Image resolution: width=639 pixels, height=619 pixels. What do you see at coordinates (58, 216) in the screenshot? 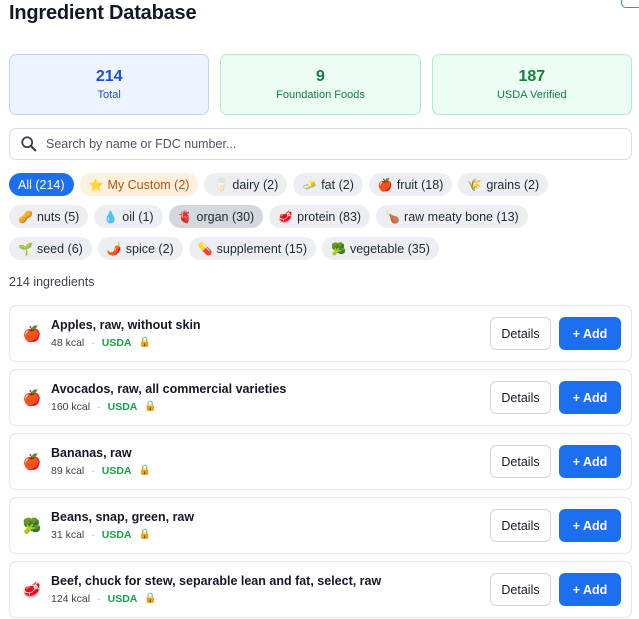
I see `filter-chip-label: nuts (5)` at bounding box center [58, 216].